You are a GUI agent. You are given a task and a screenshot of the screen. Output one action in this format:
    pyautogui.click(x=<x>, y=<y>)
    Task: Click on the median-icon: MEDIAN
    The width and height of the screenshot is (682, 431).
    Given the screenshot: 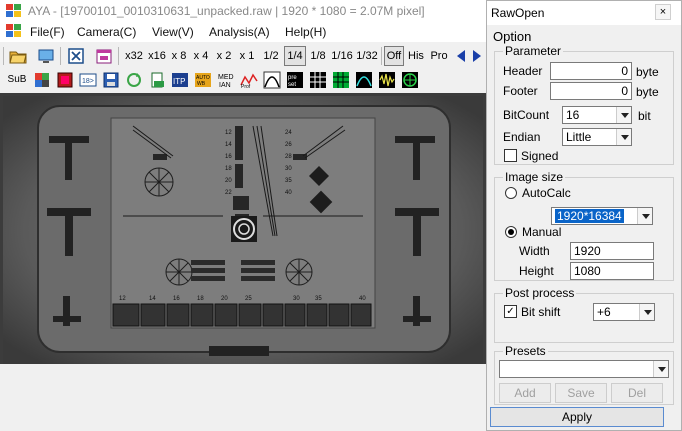 What is the action you would take?
    pyautogui.click(x=226, y=80)
    